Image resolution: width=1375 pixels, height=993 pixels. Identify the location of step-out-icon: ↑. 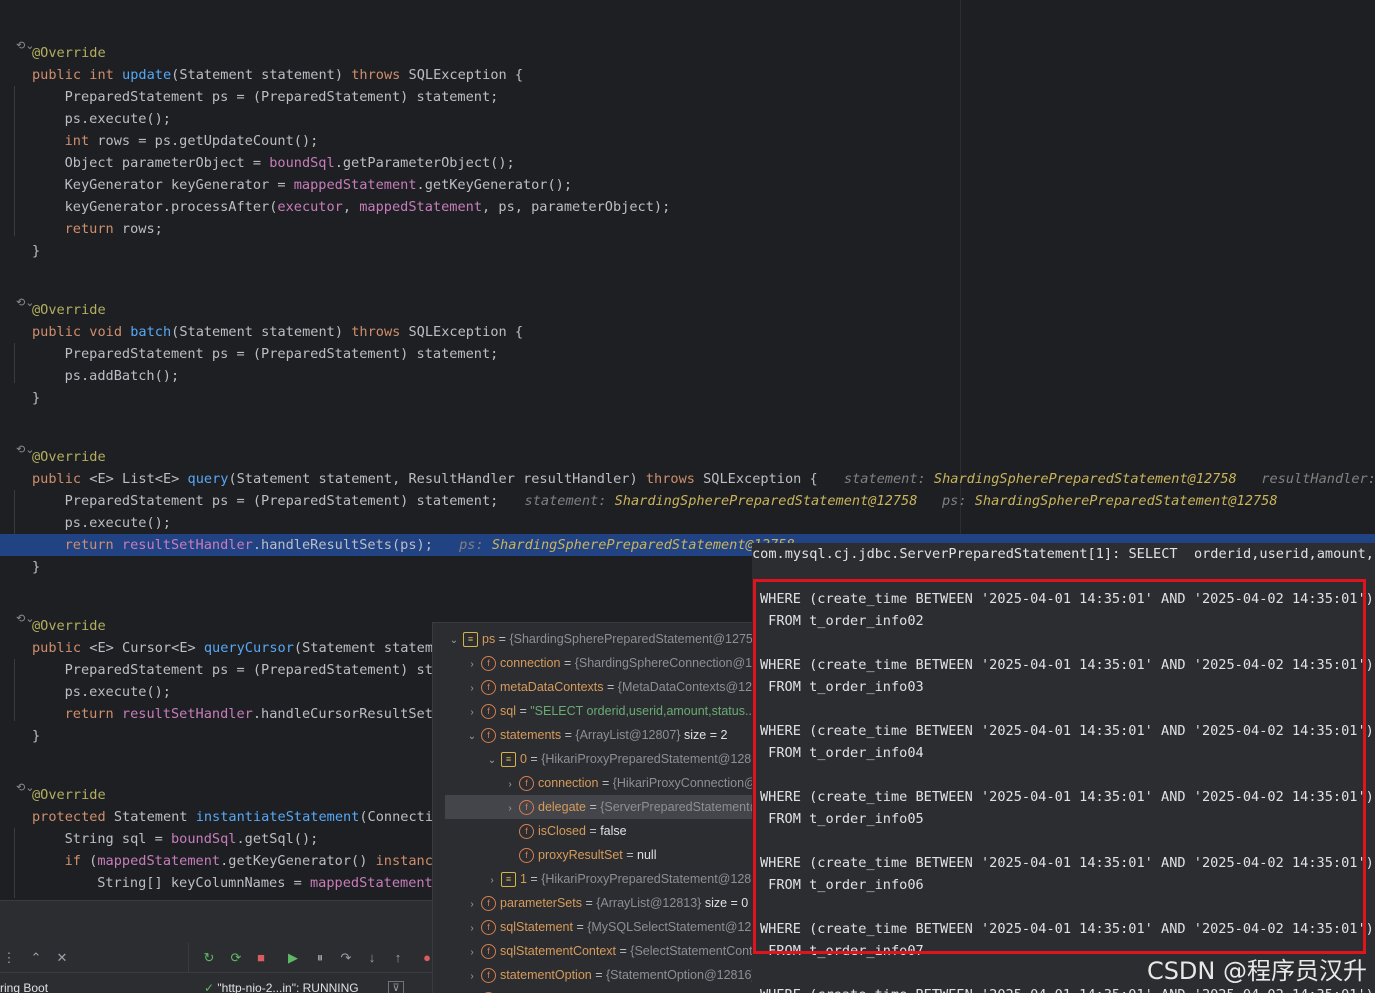
(398, 958).